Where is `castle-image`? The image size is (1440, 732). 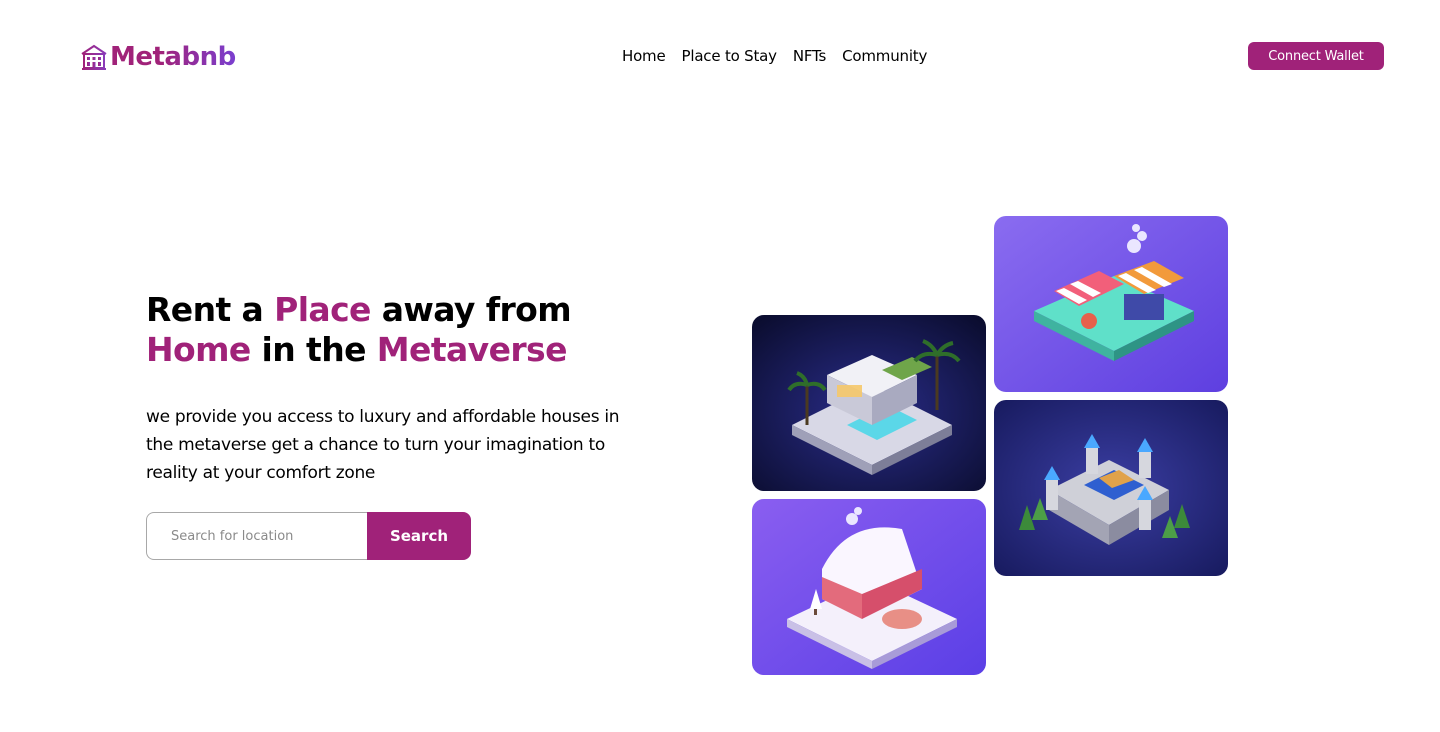 castle-image is located at coordinates (1111, 488).